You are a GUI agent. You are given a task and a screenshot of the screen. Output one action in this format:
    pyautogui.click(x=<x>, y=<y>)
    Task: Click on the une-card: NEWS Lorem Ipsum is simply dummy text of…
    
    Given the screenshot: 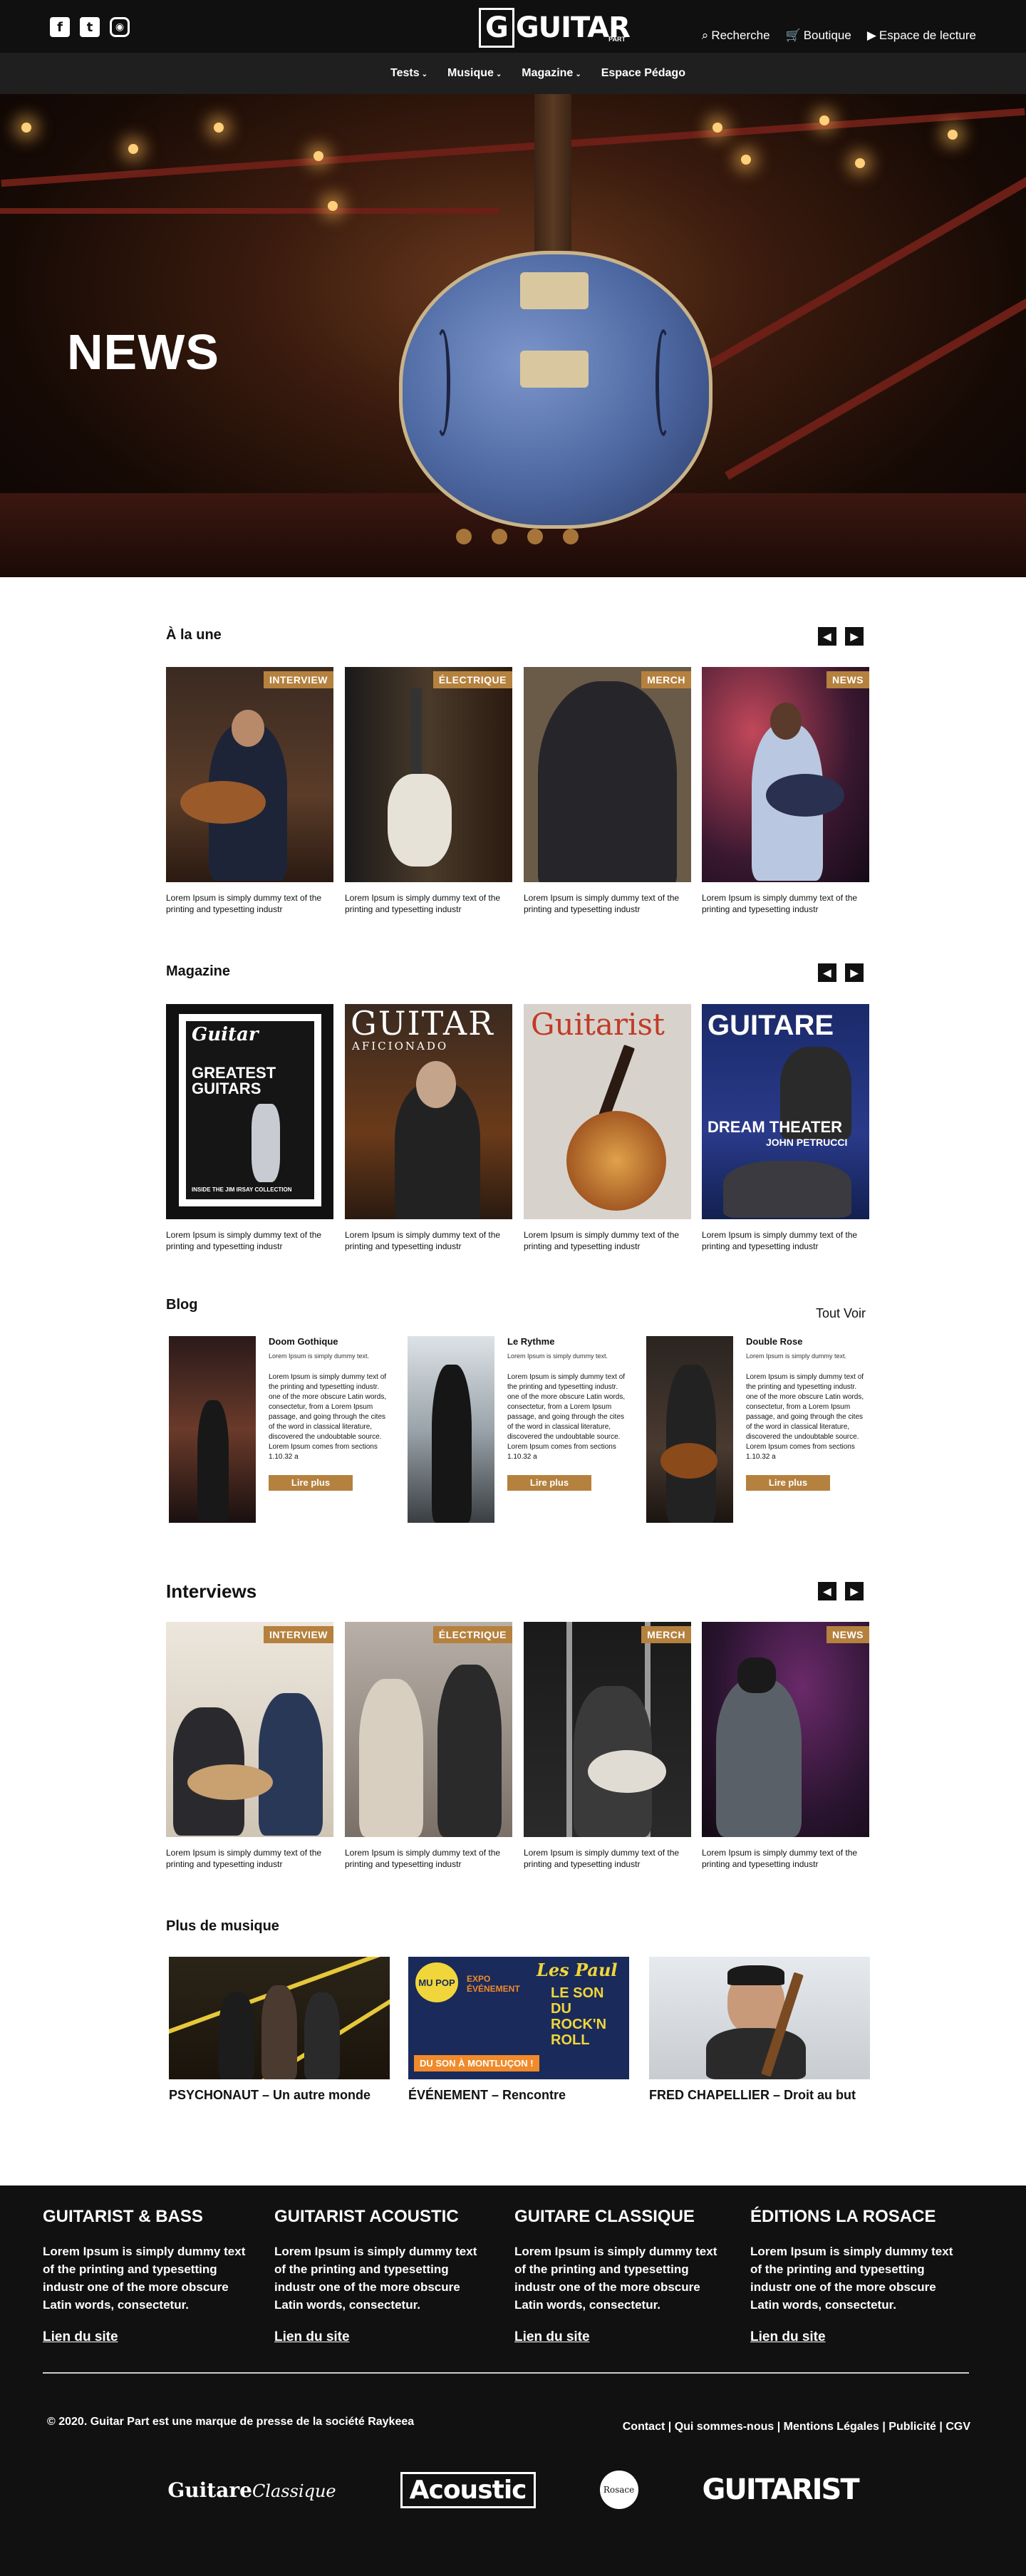 What is the action you would take?
    pyautogui.click(x=785, y=791)
    